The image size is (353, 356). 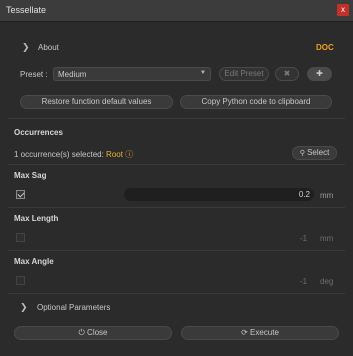 I want to click on plus-icon: ✚, so click(x=319, y=73).